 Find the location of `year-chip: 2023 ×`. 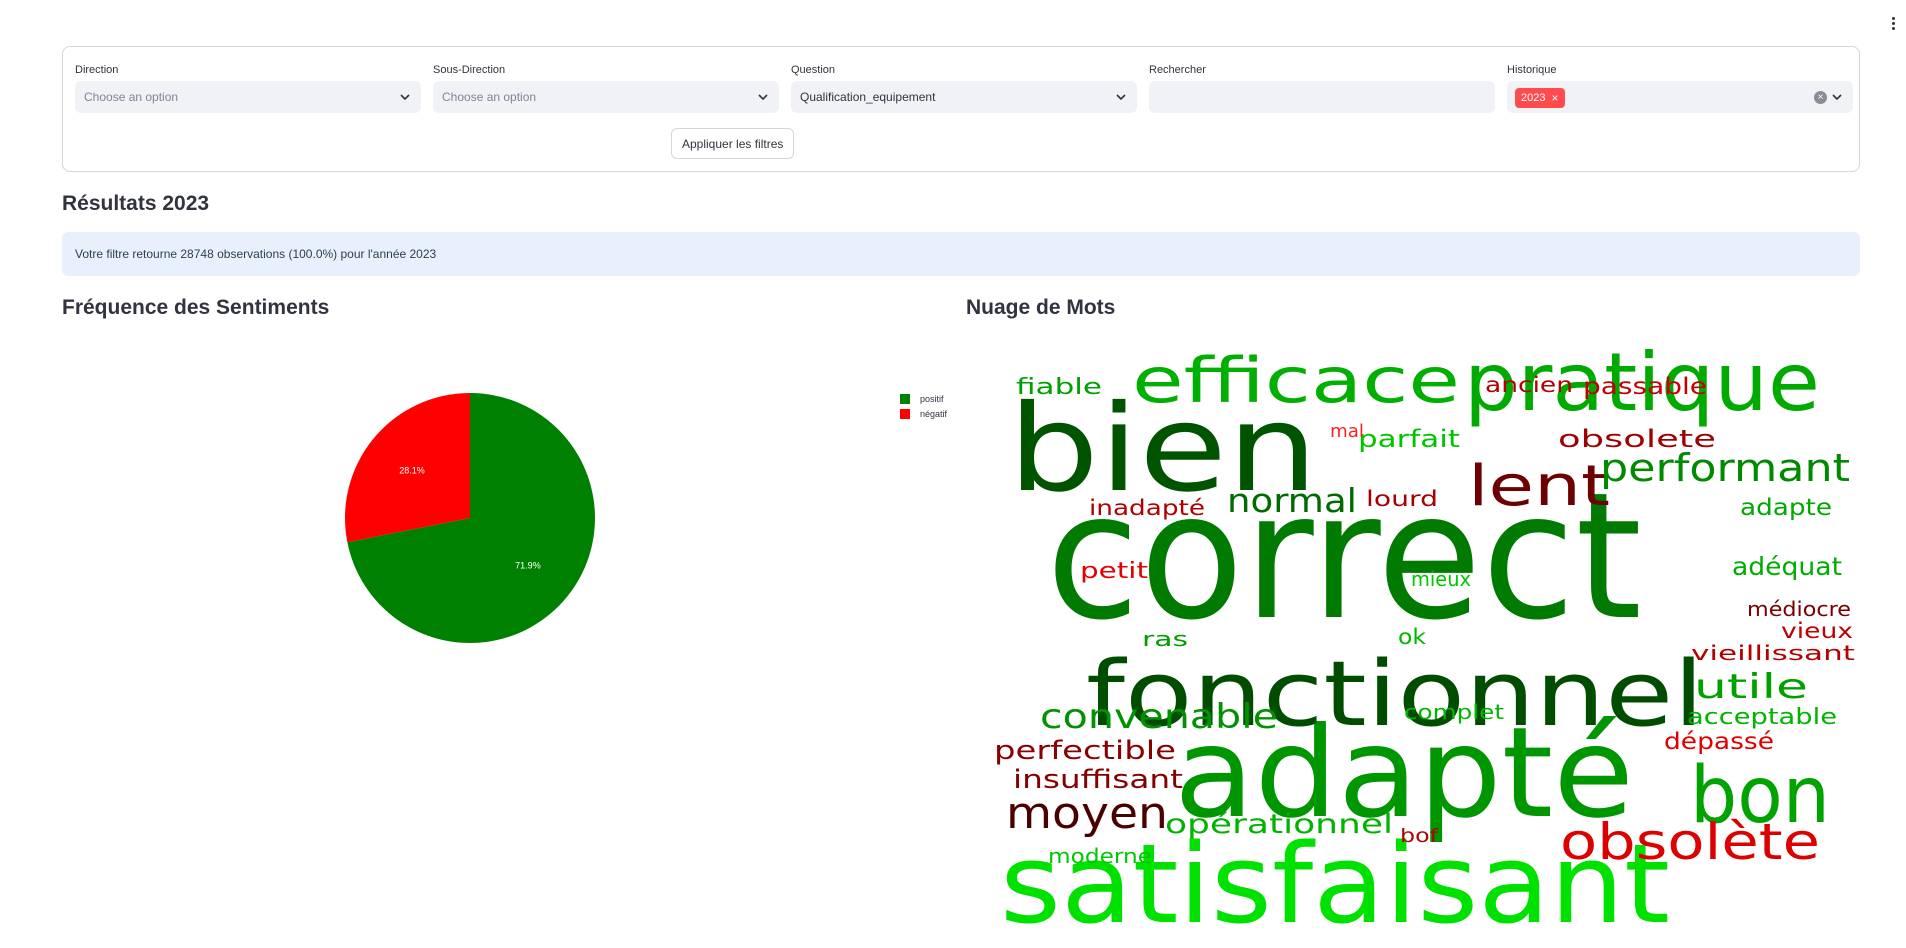

year-chip: 2023 × is located at coordinates (1540, 98).